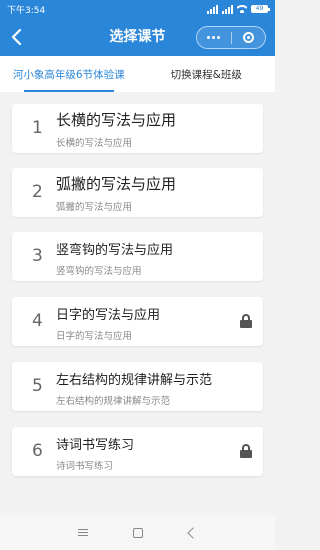  I want to click on mini-program-capsule, so click(231, 37).